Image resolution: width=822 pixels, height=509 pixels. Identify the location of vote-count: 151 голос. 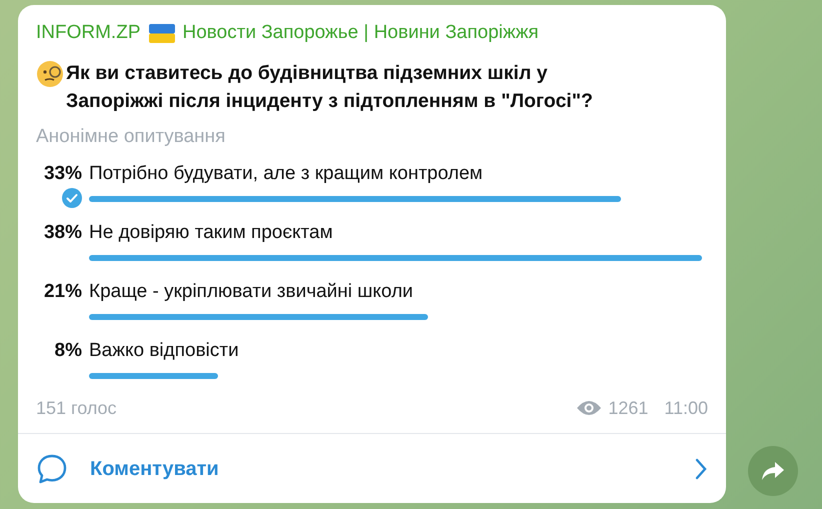
(76, 408).